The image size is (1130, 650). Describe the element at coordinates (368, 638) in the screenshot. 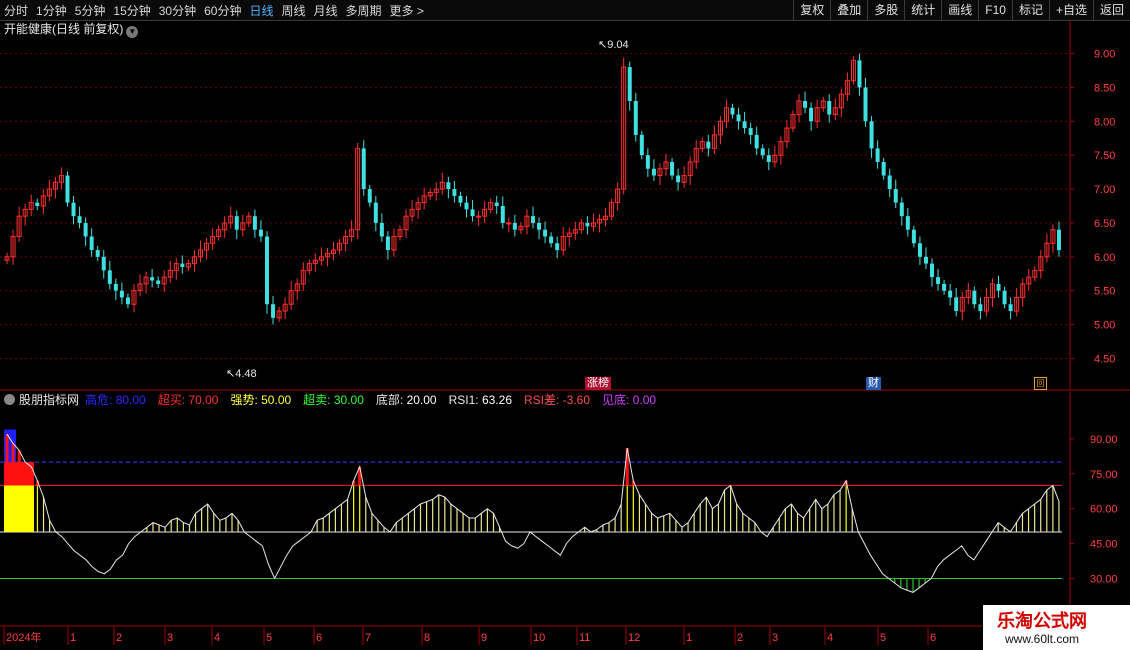

I see `date-label: 7` at that location.